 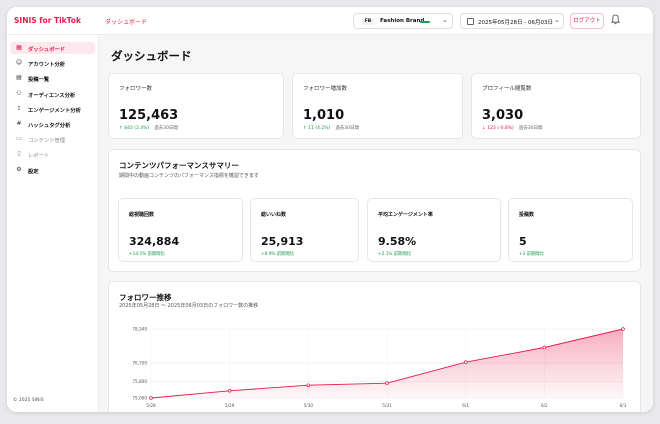 I want to click on account-avatar: FB, so click(x=368, y=21).